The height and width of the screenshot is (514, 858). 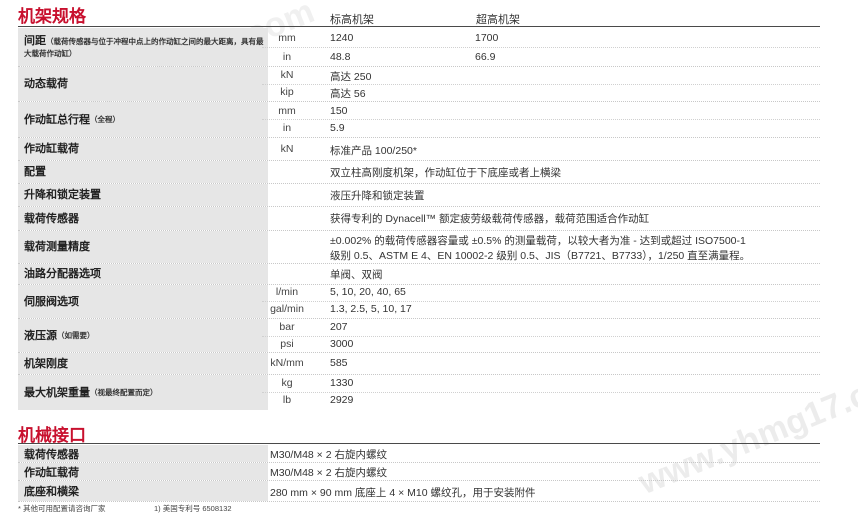 I want to click on row-label: 间距（载荷传感器与位于冲程中点上的作动缸之间的最大距离，具有最大载荷作动缸）, so click(x=143, y=47).